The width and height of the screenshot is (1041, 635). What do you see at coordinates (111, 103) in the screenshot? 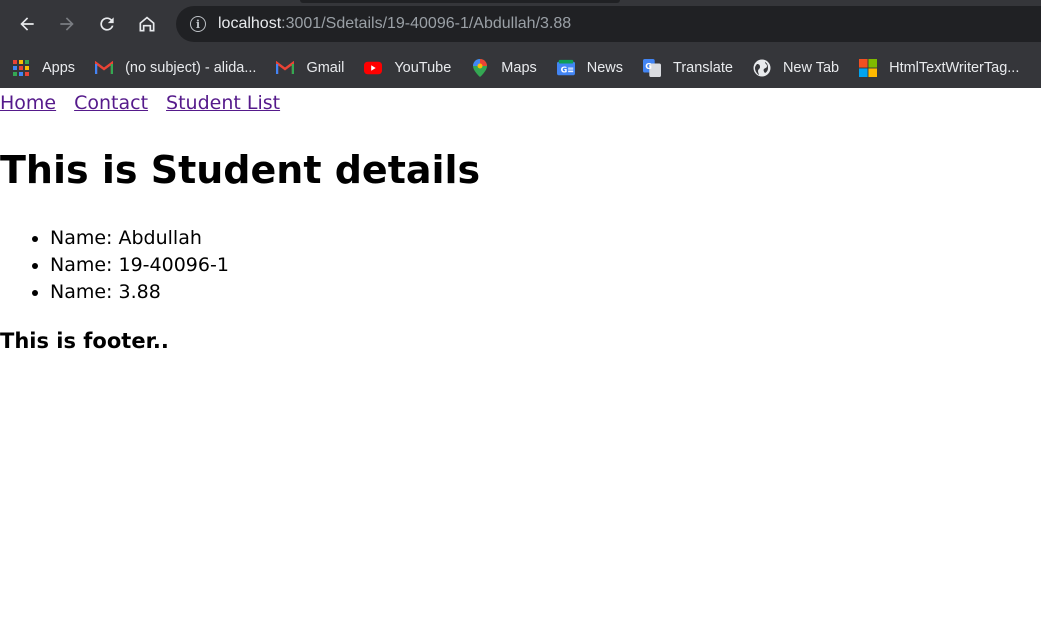
I see `nav-link-contact: Contact` at bounding box center [111, 103].